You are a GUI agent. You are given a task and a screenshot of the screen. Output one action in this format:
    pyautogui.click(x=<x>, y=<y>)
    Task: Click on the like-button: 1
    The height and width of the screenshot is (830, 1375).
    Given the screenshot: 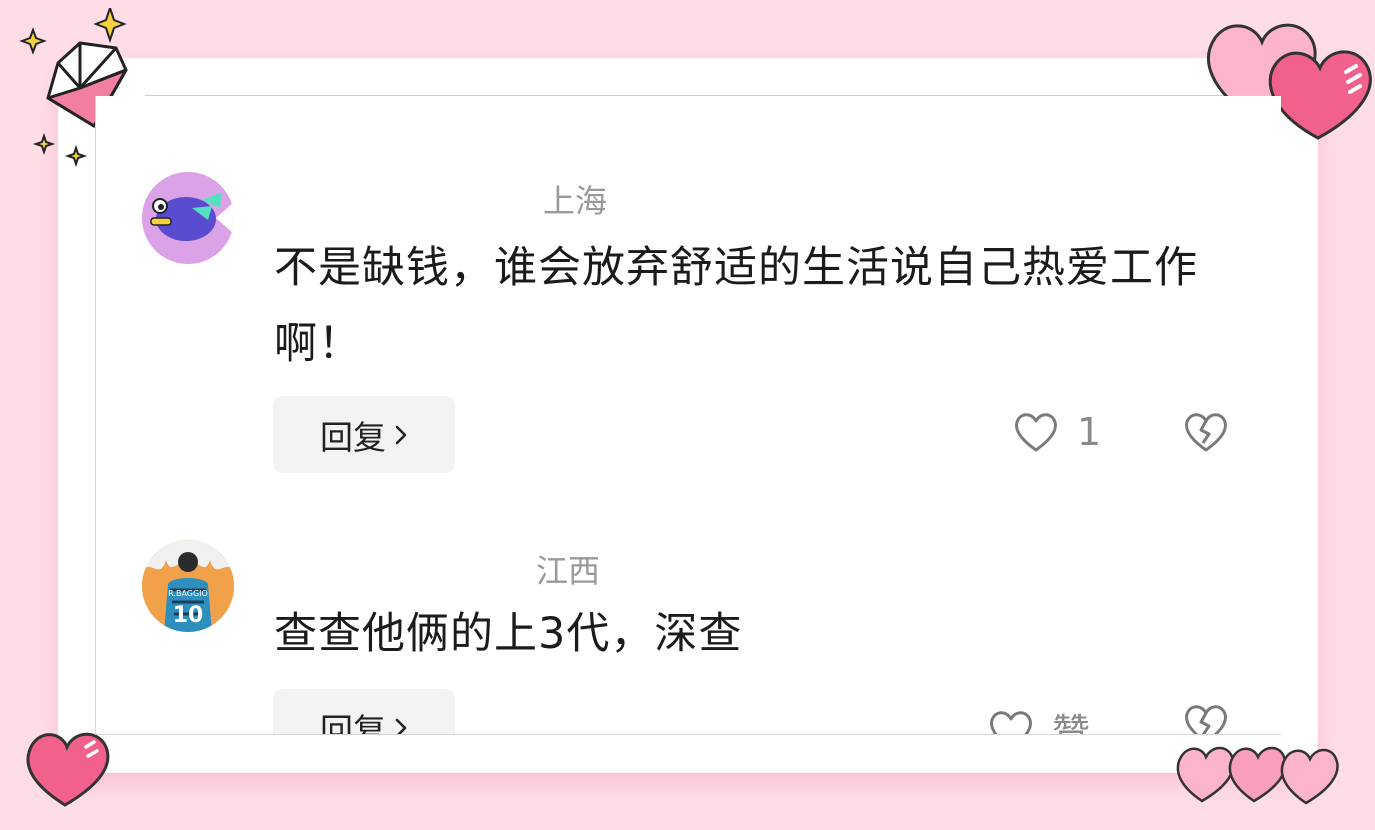 What is the action you would take?
    pyautogui.click(x=1057, y=432)
    